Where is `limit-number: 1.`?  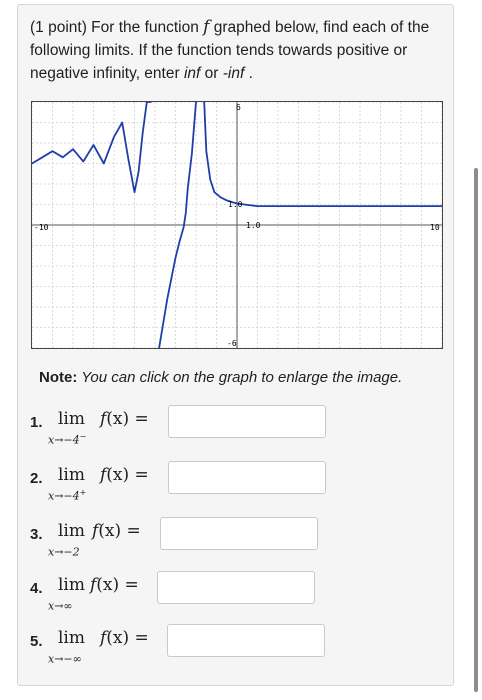
limit-number: 1. is located at coordinates (36, 422).